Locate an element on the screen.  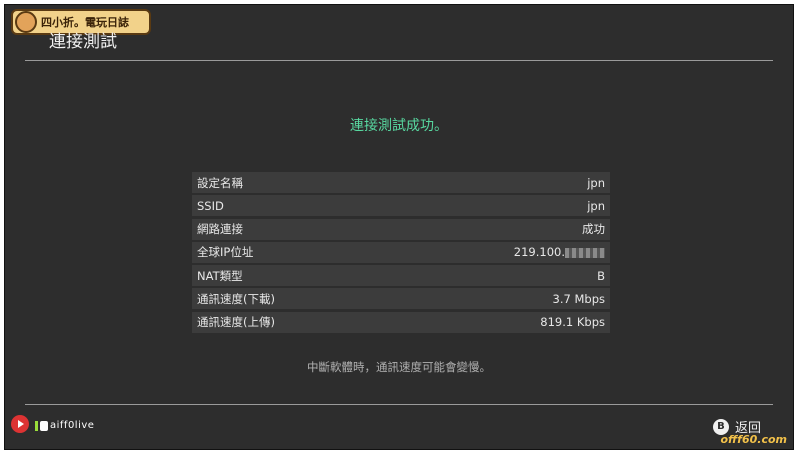
page-title: 連接測試 is located at coordinates (83, 42).